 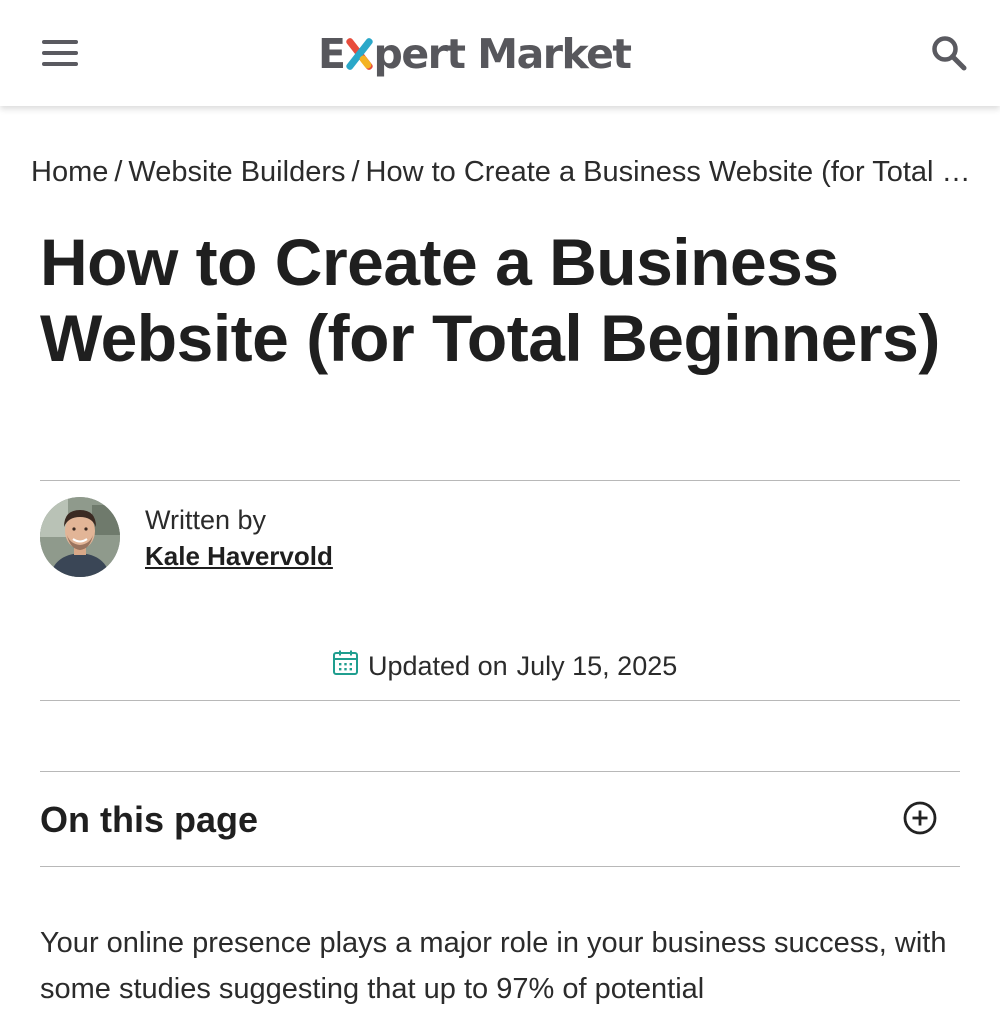 What do you see at coordinates (500, 771) in the screenshot?
I see `toc-top-divider` at bounding box center [500, 771].